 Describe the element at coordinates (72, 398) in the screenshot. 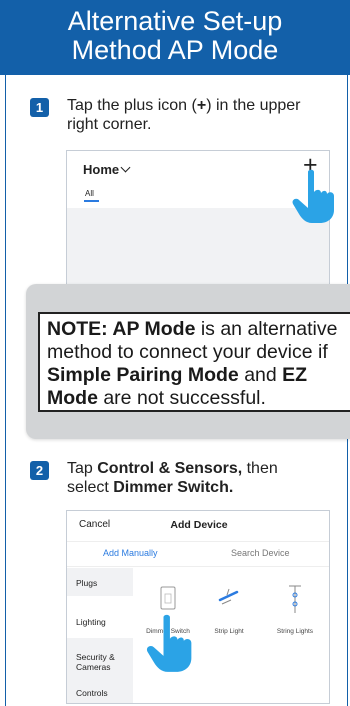

I see `note-mode: Mode` at that location.